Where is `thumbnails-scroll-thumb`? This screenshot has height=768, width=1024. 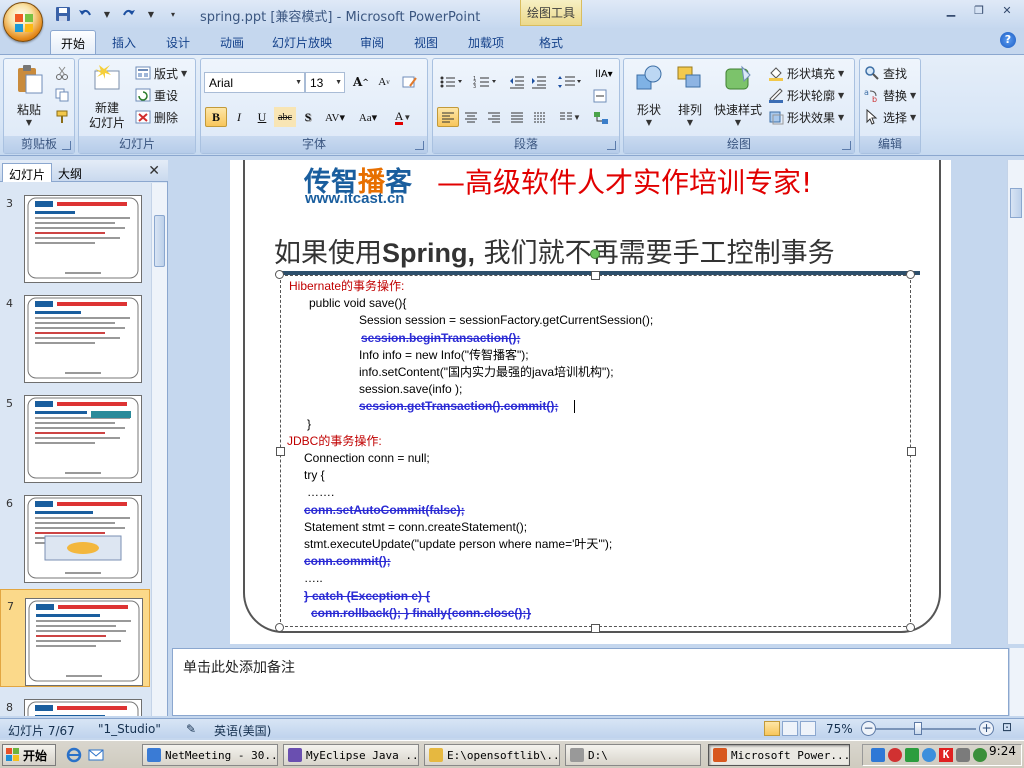
thumbnails-scroll-thumb is located at coordinates (159, 241).